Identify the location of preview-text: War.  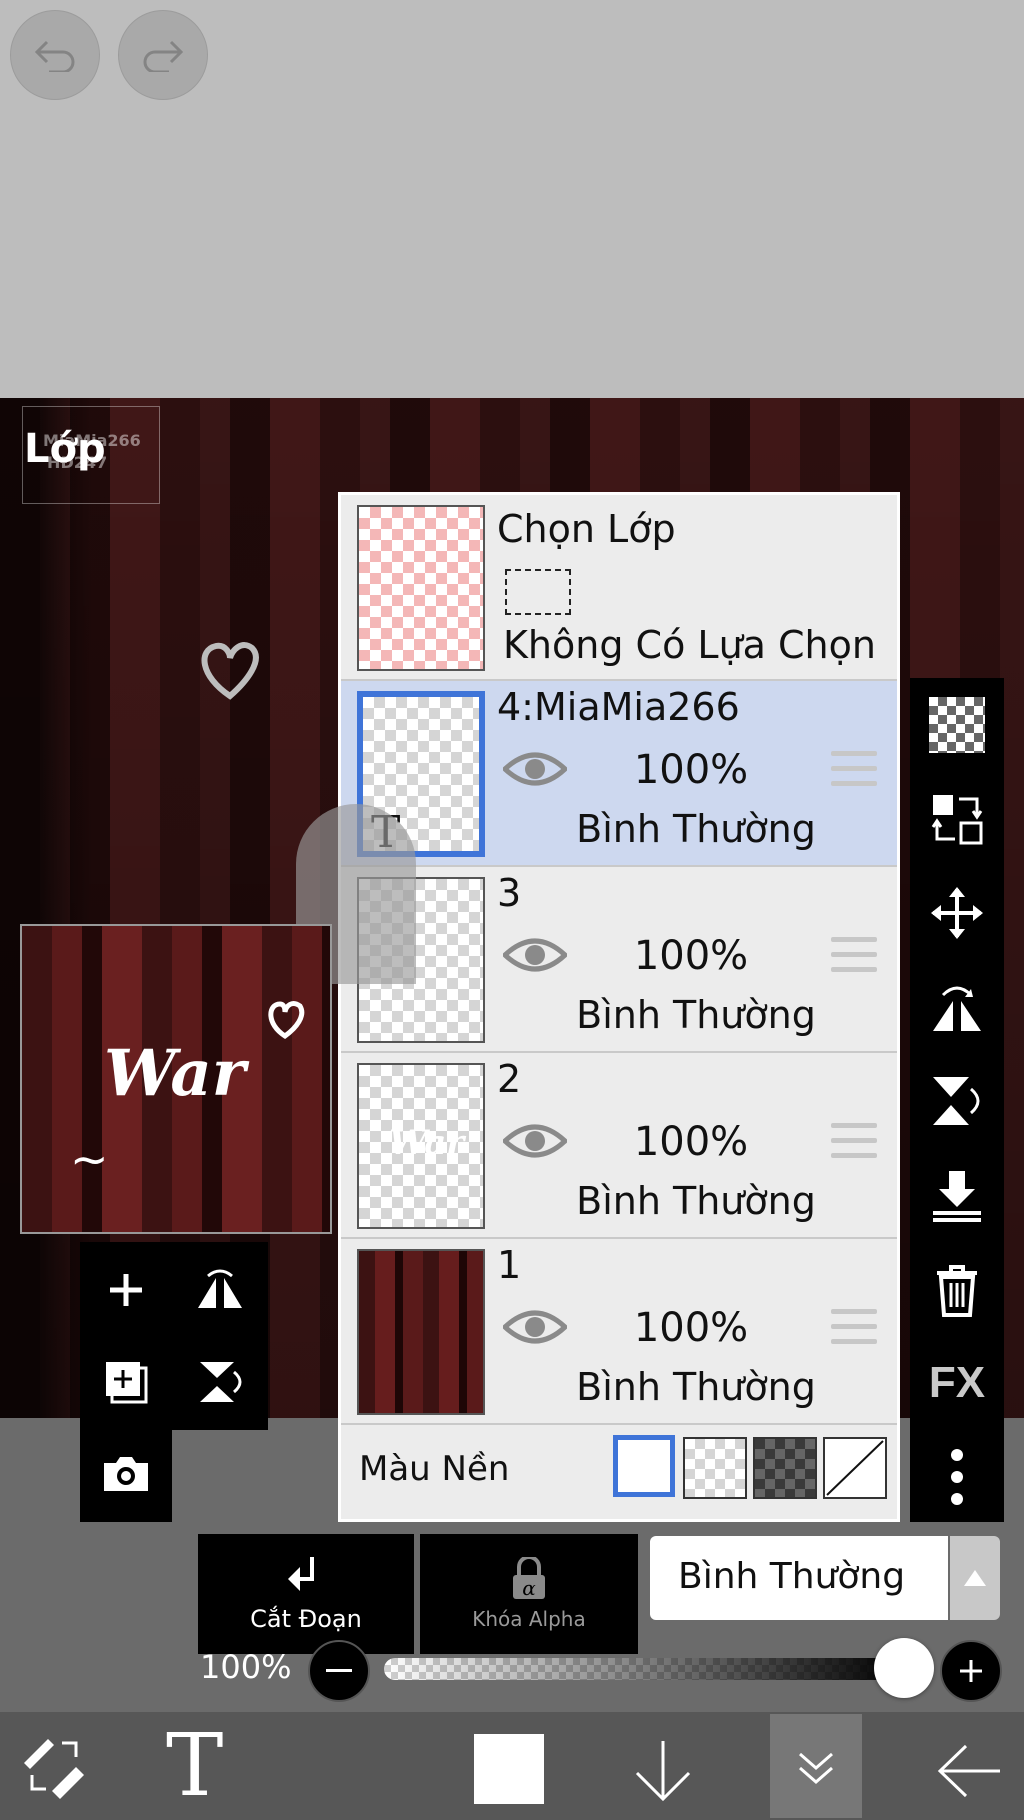
(175, 1073).